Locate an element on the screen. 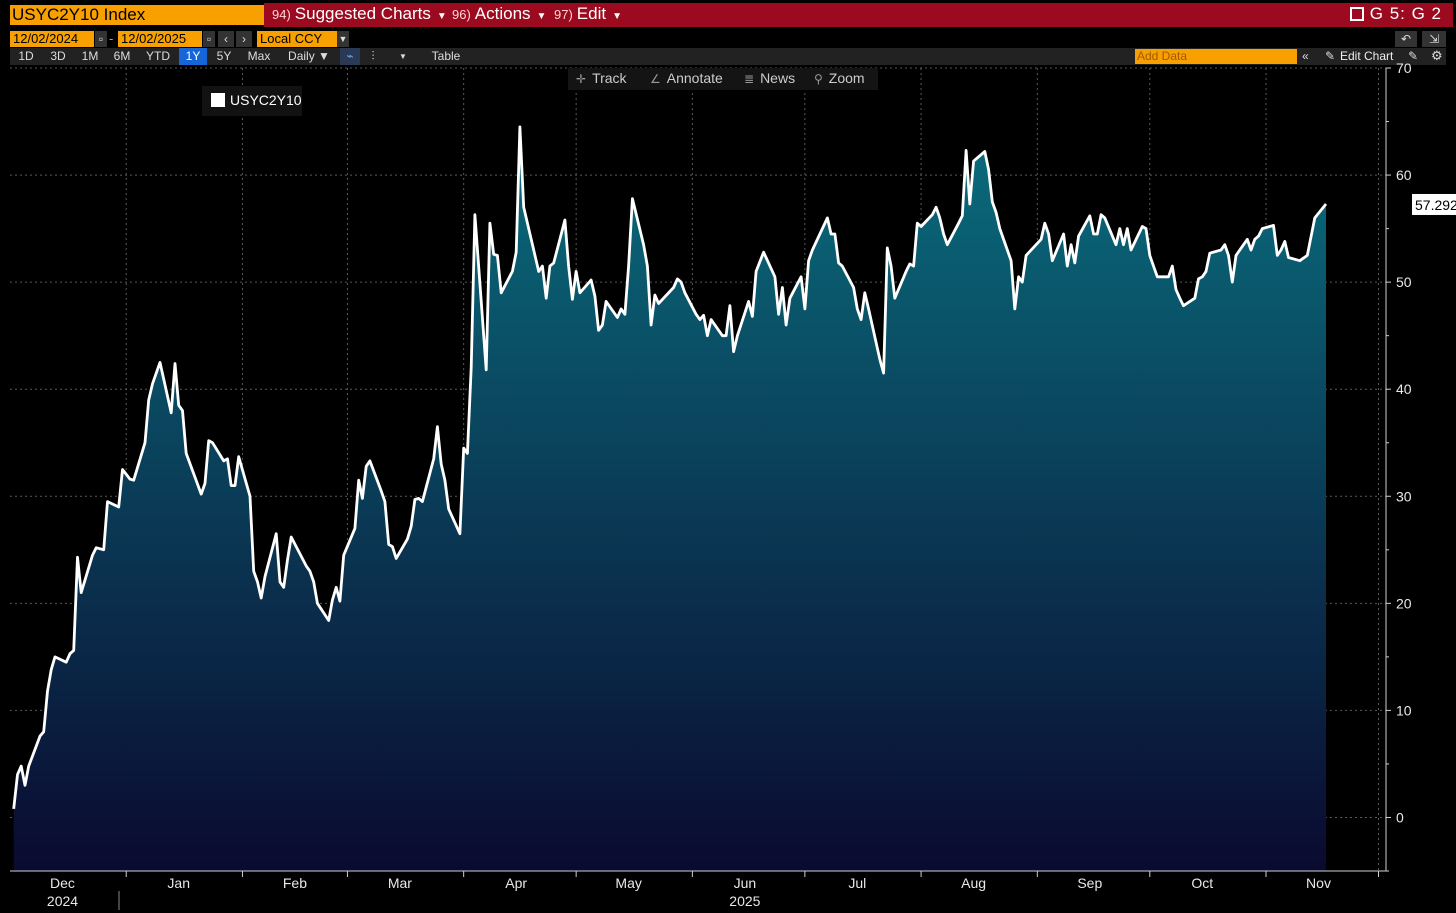 This screenshot has width=1456, height=913. legend-swatch is located at coordinates (218, 100).